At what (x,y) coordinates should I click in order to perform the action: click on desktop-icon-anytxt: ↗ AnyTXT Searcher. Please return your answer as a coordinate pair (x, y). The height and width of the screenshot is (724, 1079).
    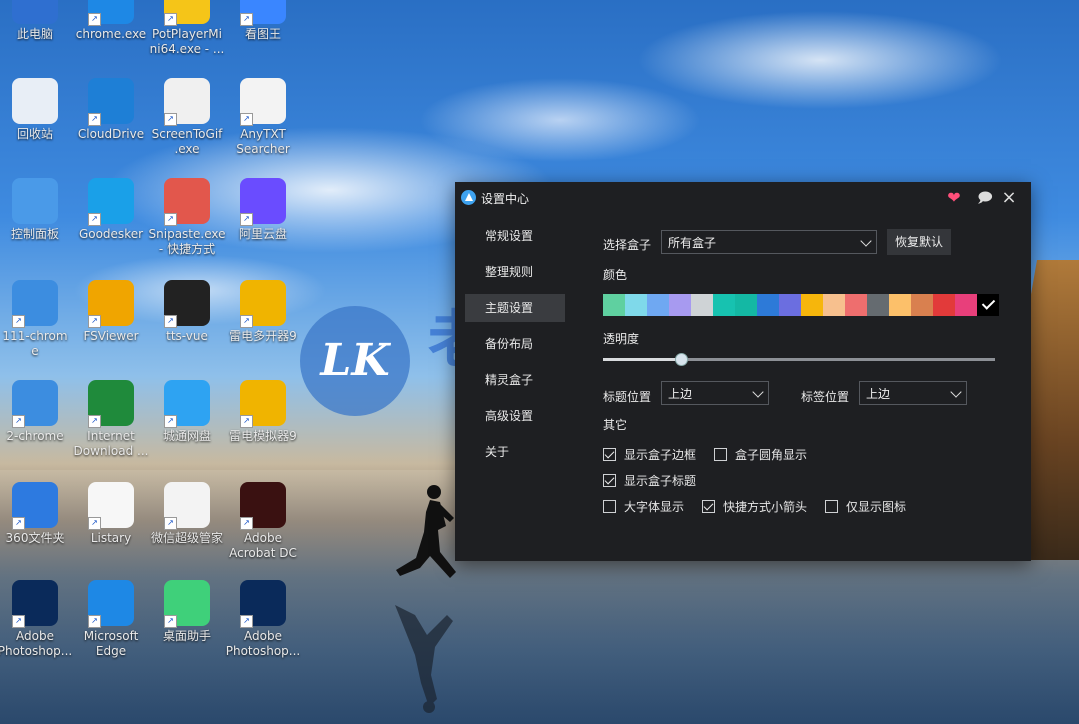
    Looking at the image, I should click on (263, 117).